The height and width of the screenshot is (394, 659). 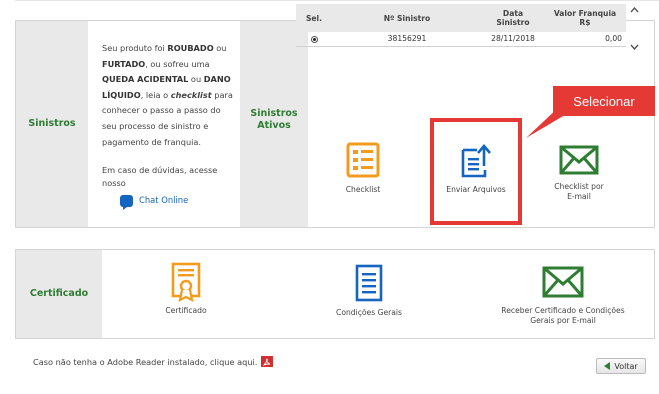 I want to click on info-text-span: , leia o, so click(x=155, y=94).